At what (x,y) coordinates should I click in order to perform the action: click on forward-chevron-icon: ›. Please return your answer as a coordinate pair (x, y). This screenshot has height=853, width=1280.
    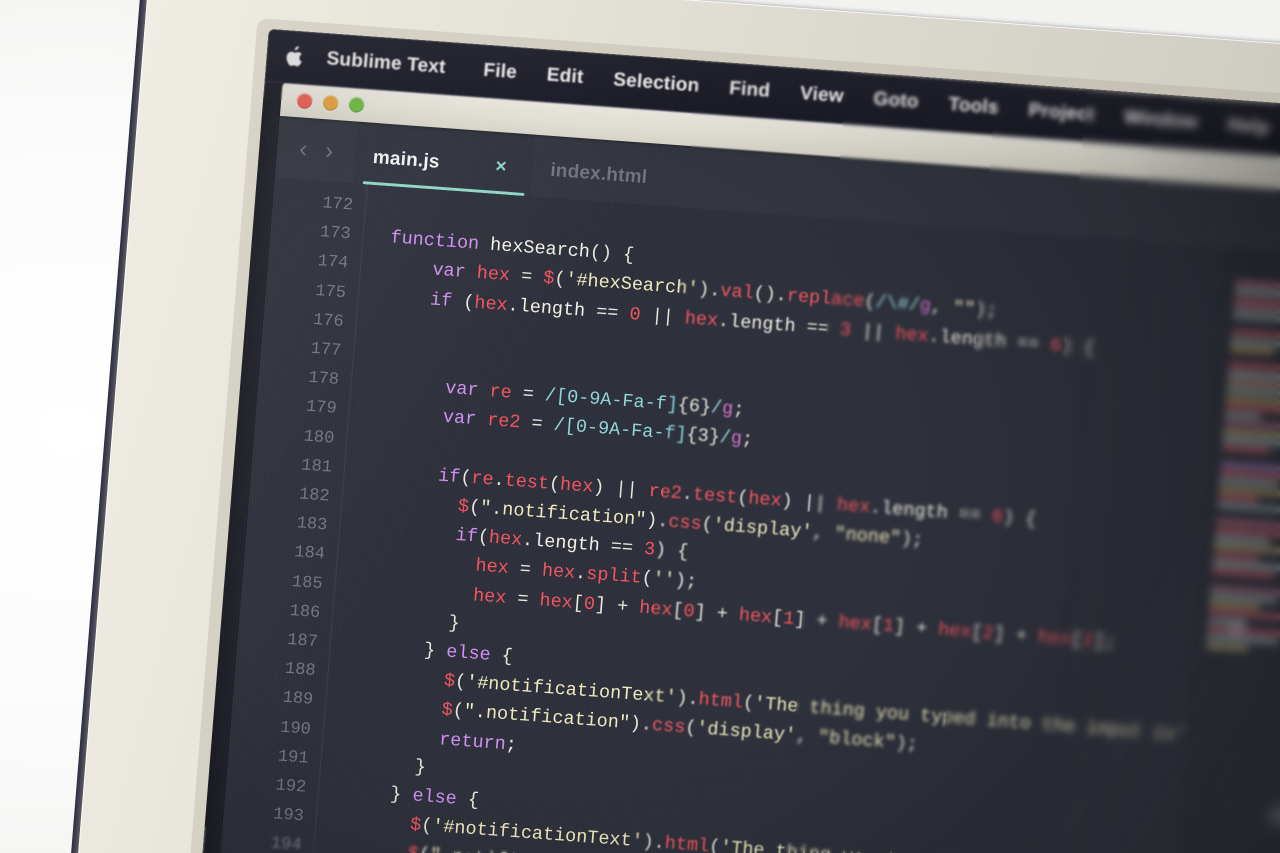
    Looking at the image, I should click on (329, 150).